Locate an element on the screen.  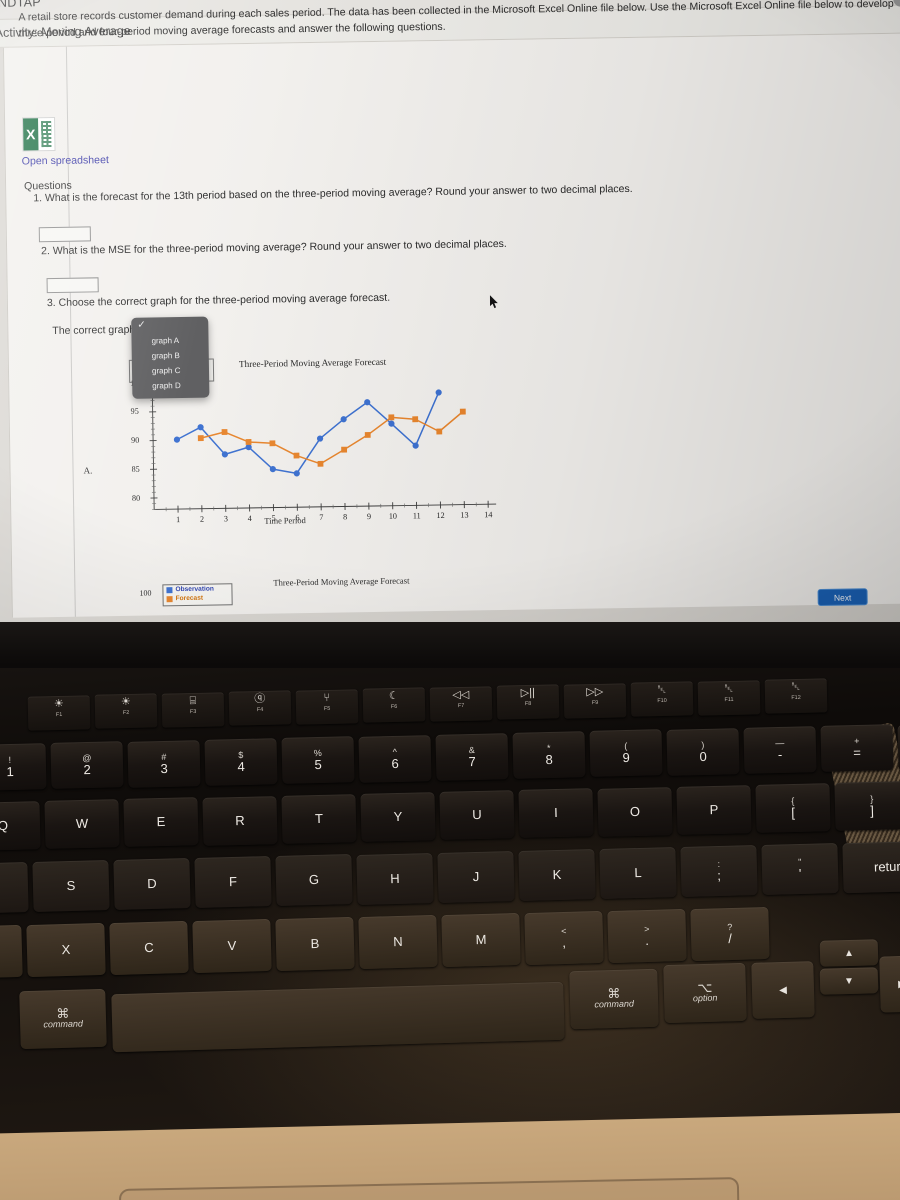
brightness-up-key: ☀ F2 is located at coordinates (126, 711).